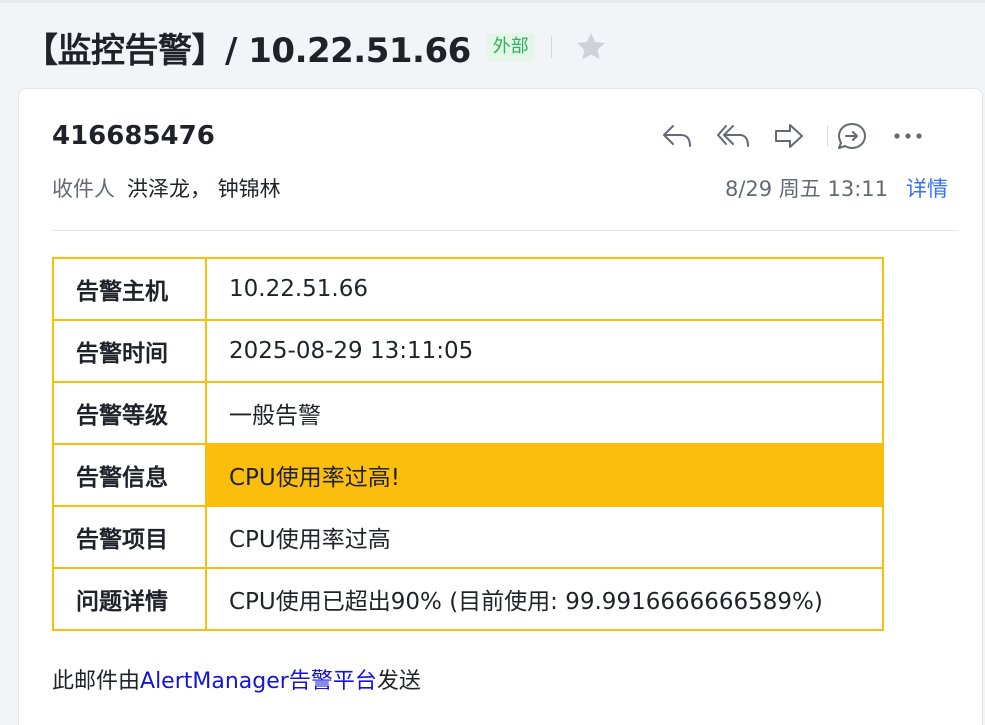 This screenshot has height=725, width=985. Describe the element at coordinates (204, 189) in the screenshot. I see `recipients-names: 洪泽龙， 钟锦林` at that location.